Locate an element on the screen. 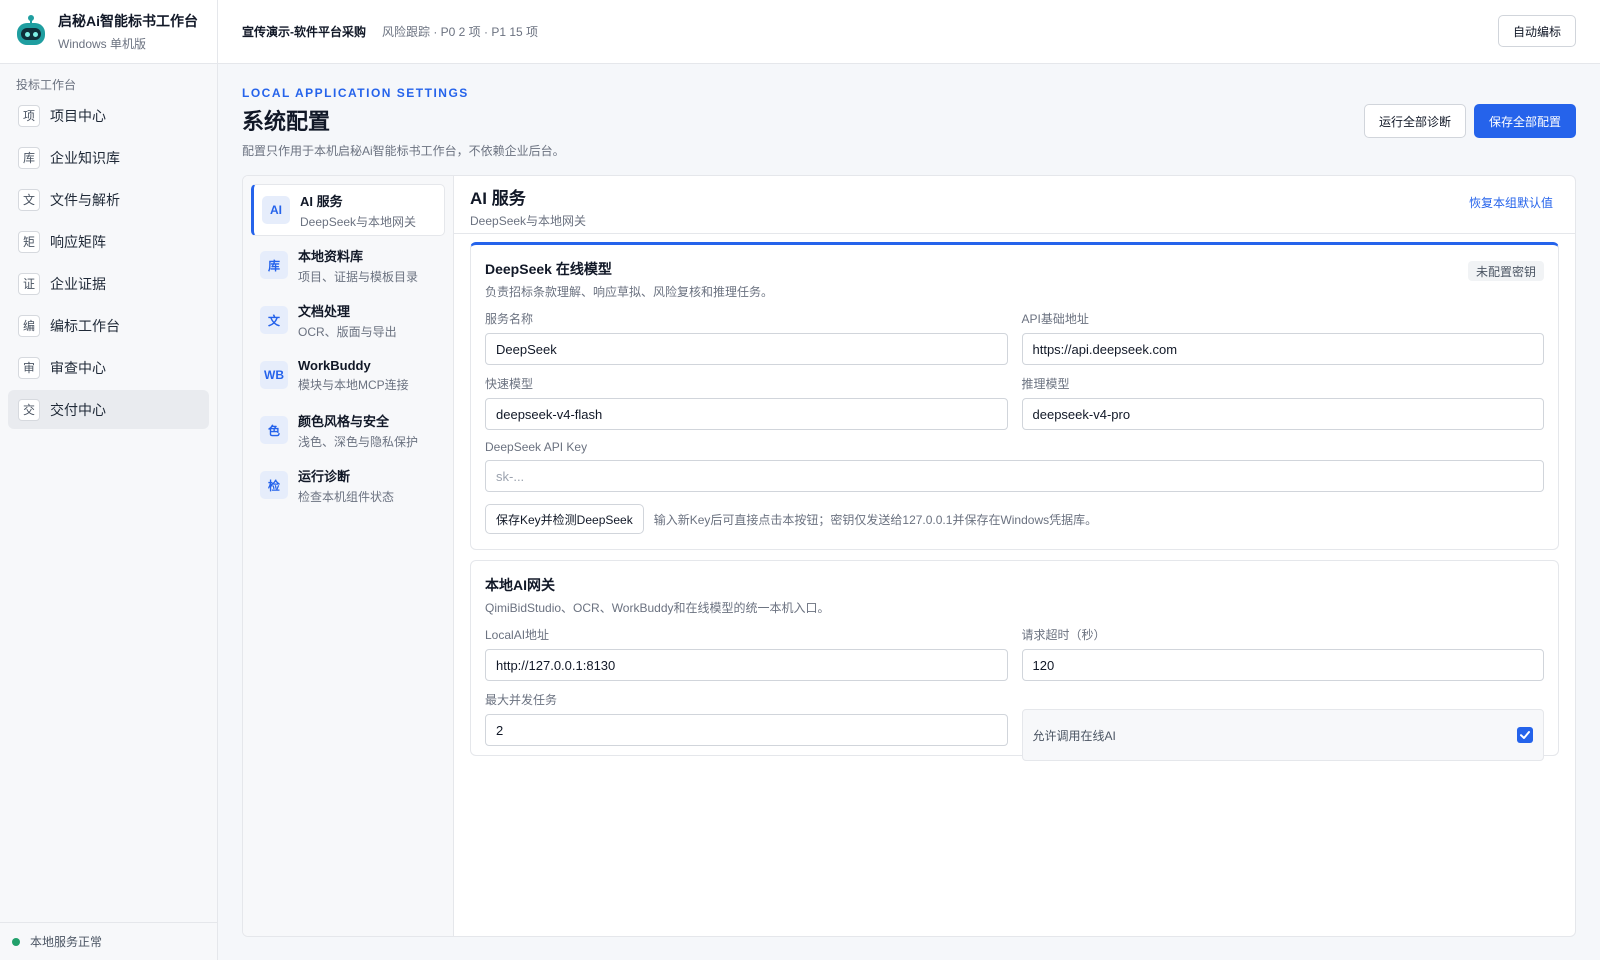 This screenshot has width=1600, height=960. service-status: 本地服务正常 is located at coordinates (108, 941).